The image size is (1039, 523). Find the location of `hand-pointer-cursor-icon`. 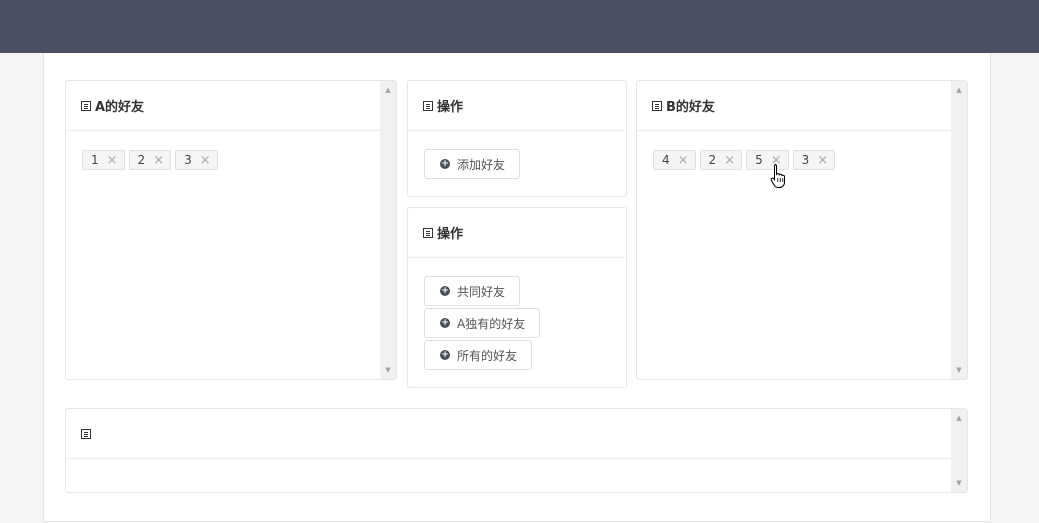

hand-pointer-cursor-icon is located at coordinates (777, 176).